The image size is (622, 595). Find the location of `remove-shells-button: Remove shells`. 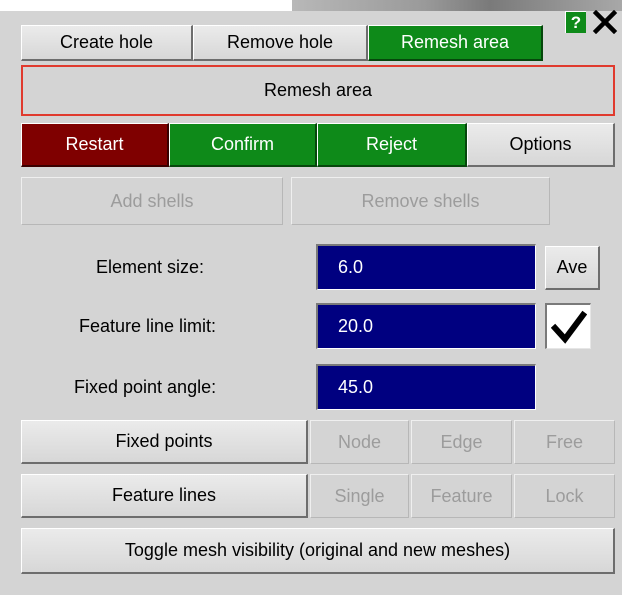

remove-shells-button: Remove shells is located at coordinates (420, 201).